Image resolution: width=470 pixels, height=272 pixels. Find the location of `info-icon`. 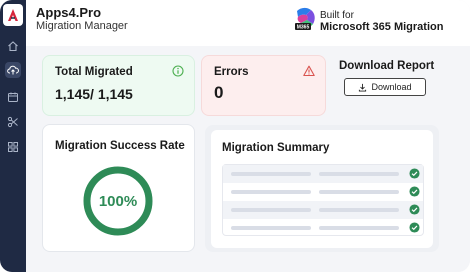

info-icon is located at coordinates (178, 71).